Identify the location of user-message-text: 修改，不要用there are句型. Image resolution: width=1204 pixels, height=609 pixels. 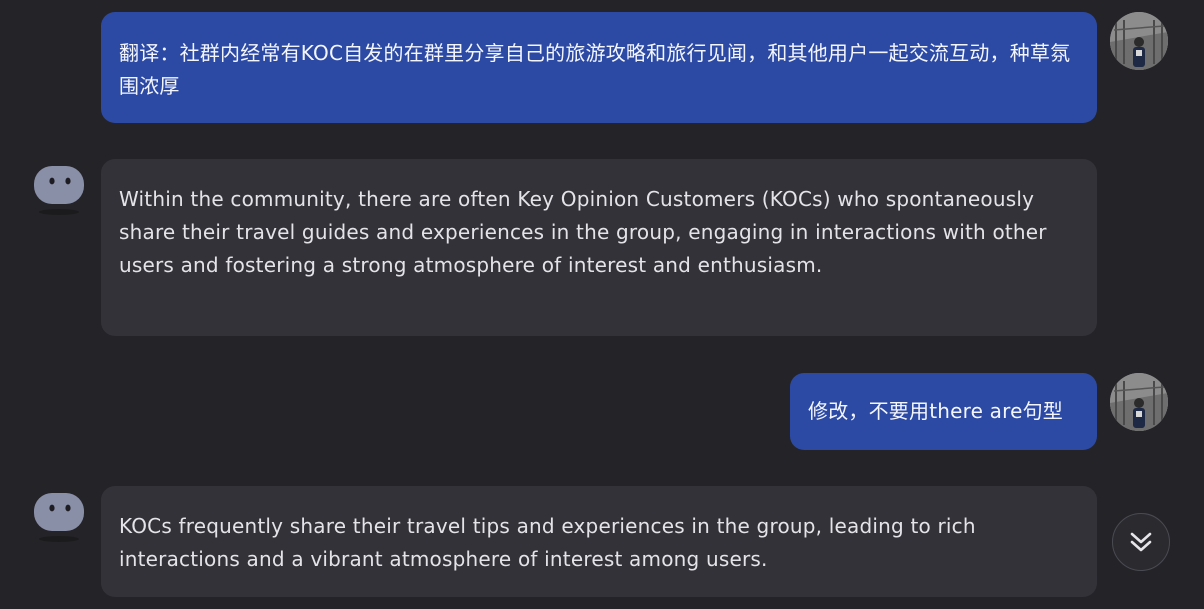
(936, 411).